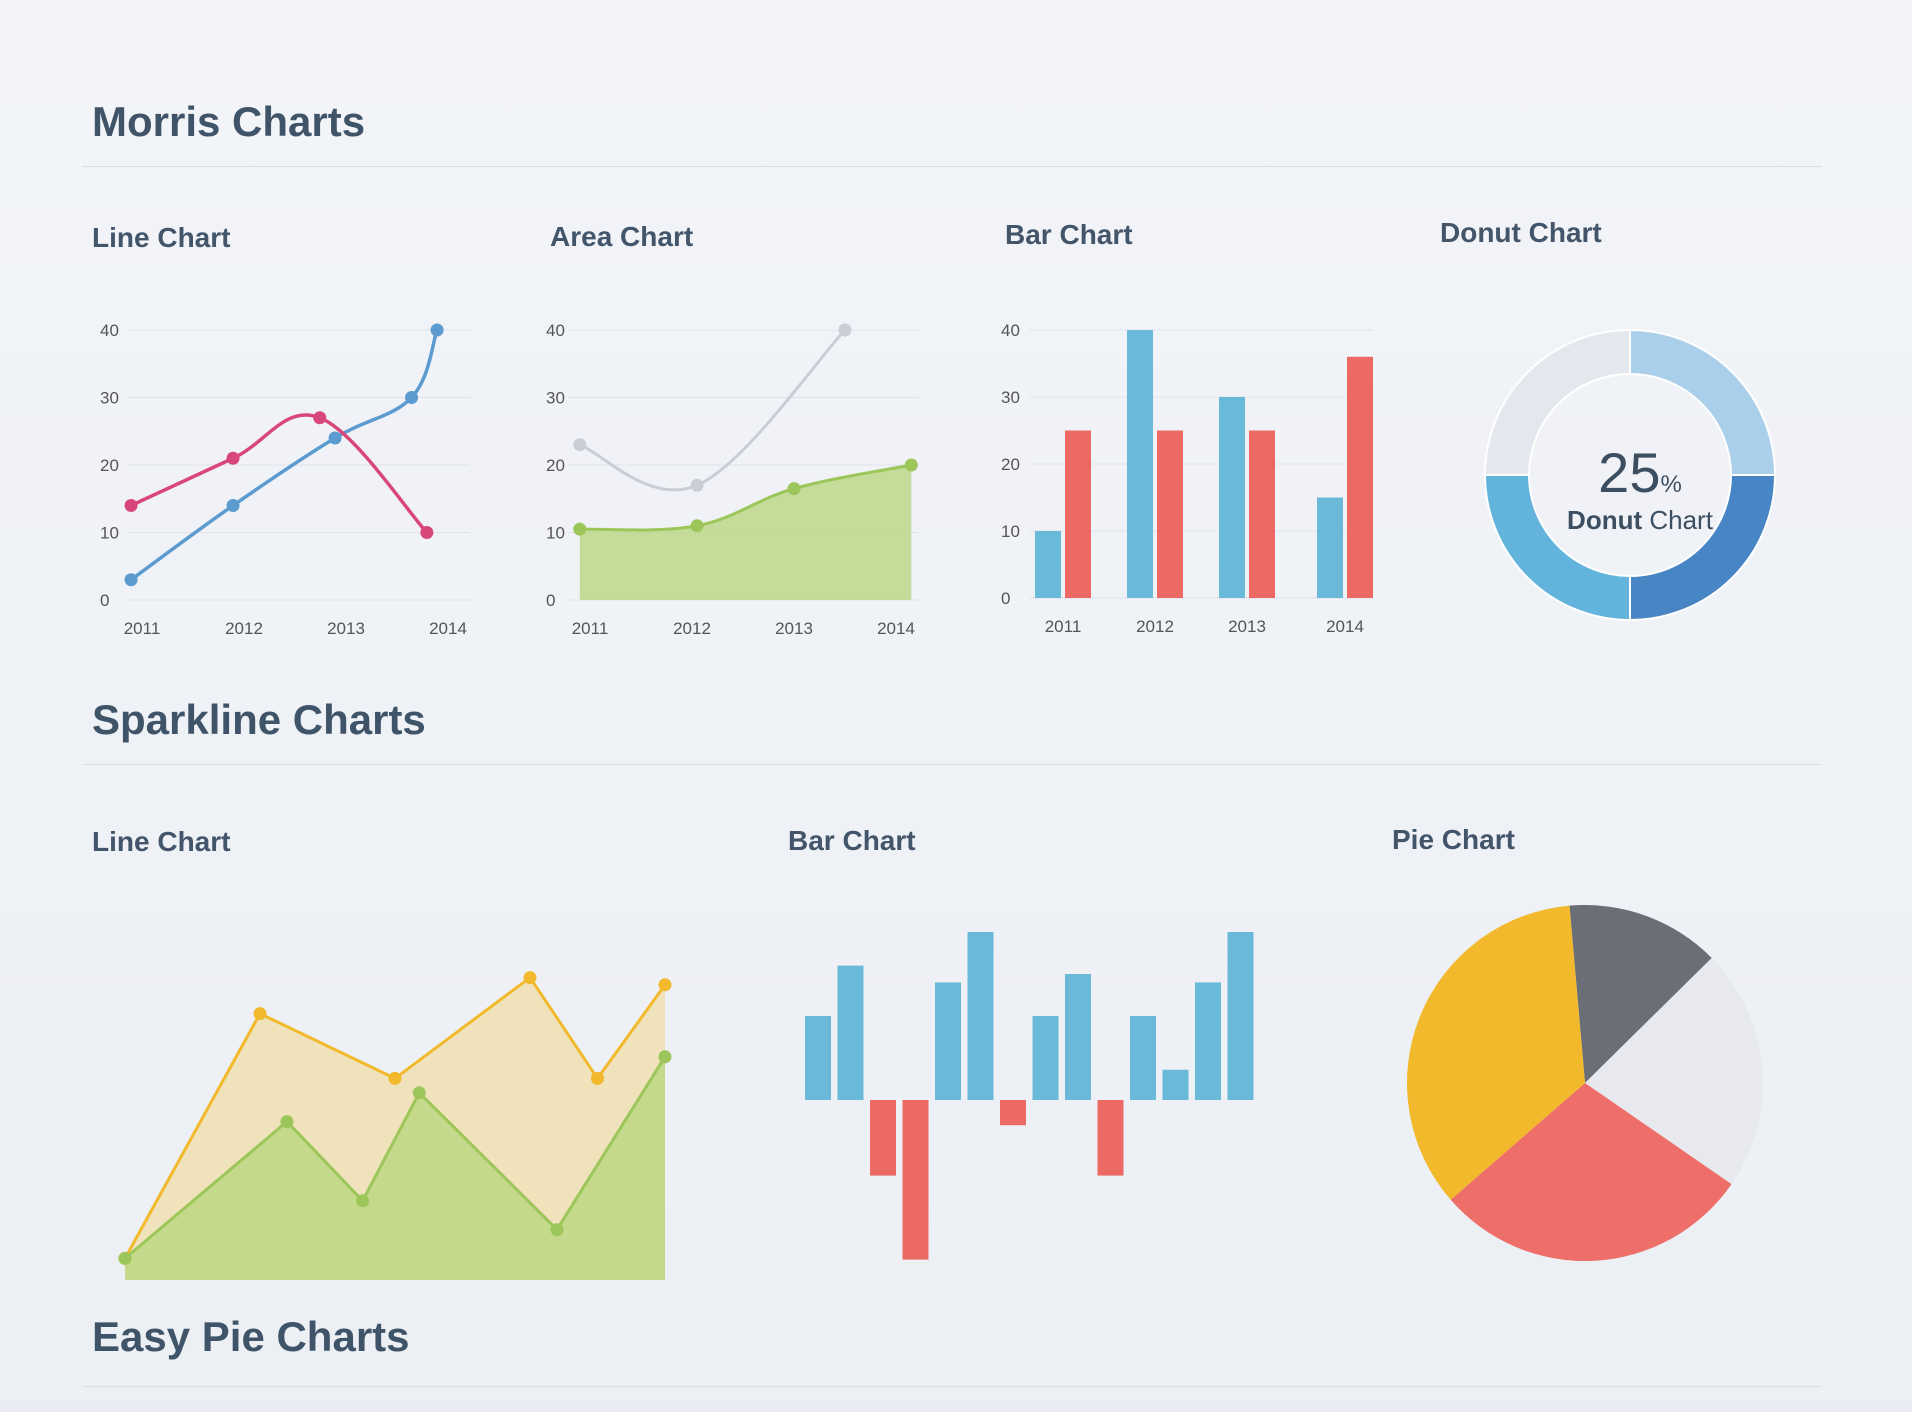 The height and width of the screenshot is (1412, 1912). What do you see at coordinates (1677, 520) in the screenshot?
I see `donut-label-rest: Chart` at bounding box center [1677, 520].